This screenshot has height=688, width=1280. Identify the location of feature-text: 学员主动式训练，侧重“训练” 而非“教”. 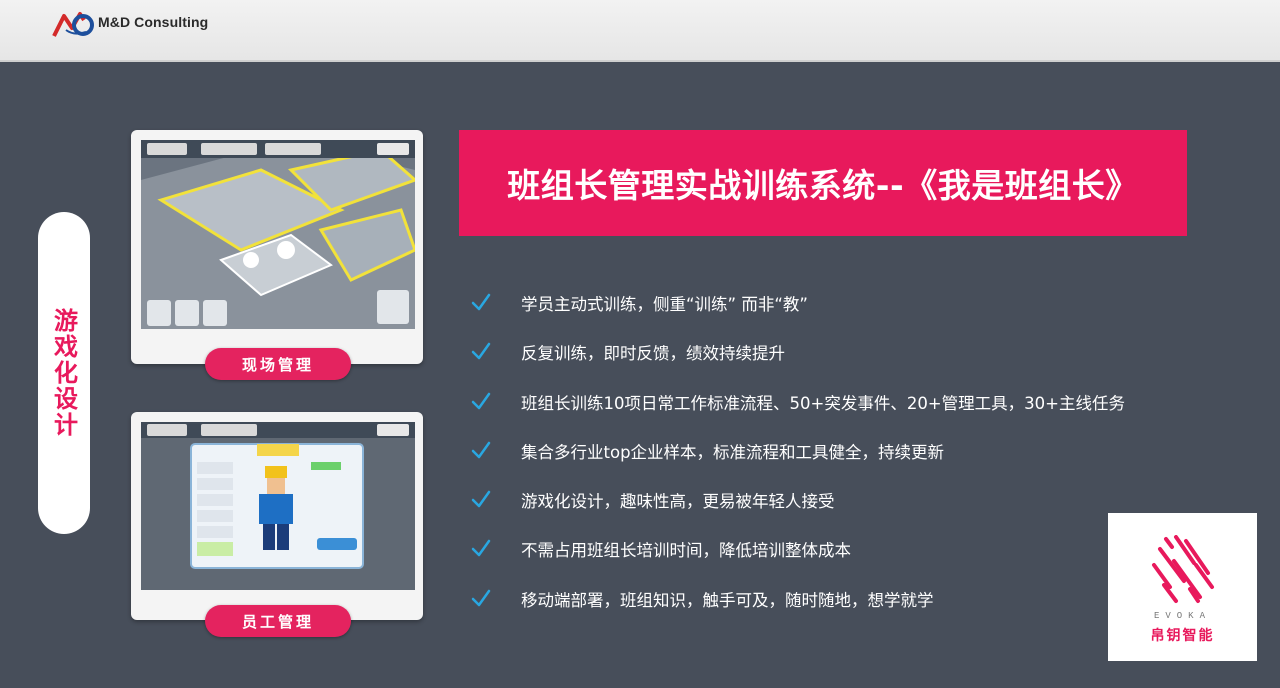
(664, 304).